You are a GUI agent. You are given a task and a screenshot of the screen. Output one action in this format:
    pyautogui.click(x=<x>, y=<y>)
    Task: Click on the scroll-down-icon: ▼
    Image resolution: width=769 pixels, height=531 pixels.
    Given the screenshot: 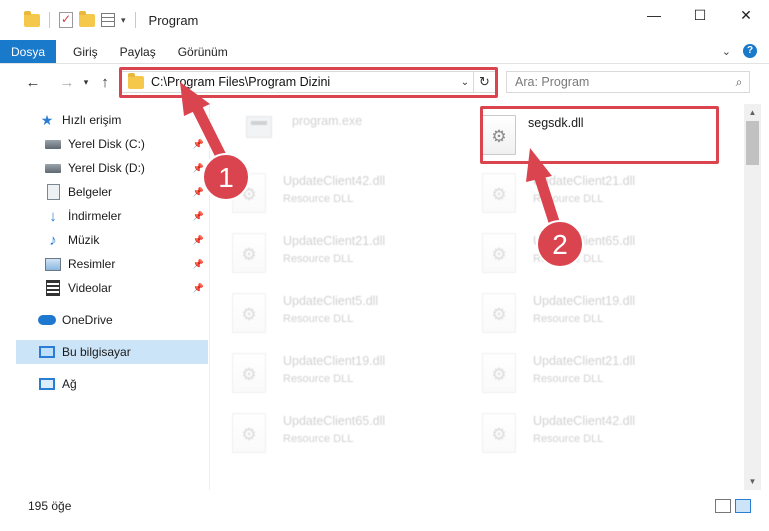 What is the action you would take?
    pyautogui.click(x=752, y=481)
    